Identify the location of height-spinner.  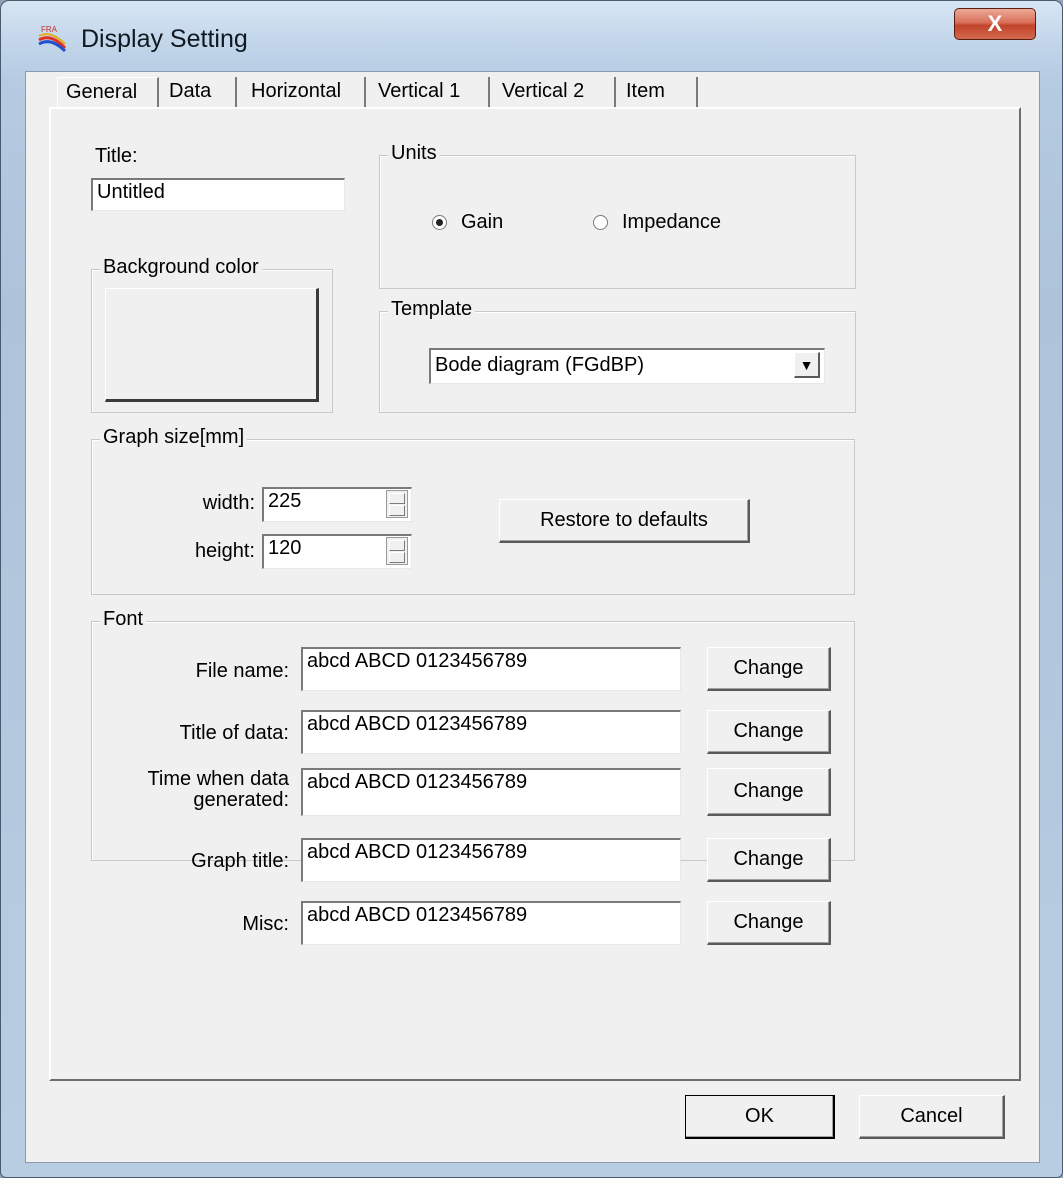
(397, 551).